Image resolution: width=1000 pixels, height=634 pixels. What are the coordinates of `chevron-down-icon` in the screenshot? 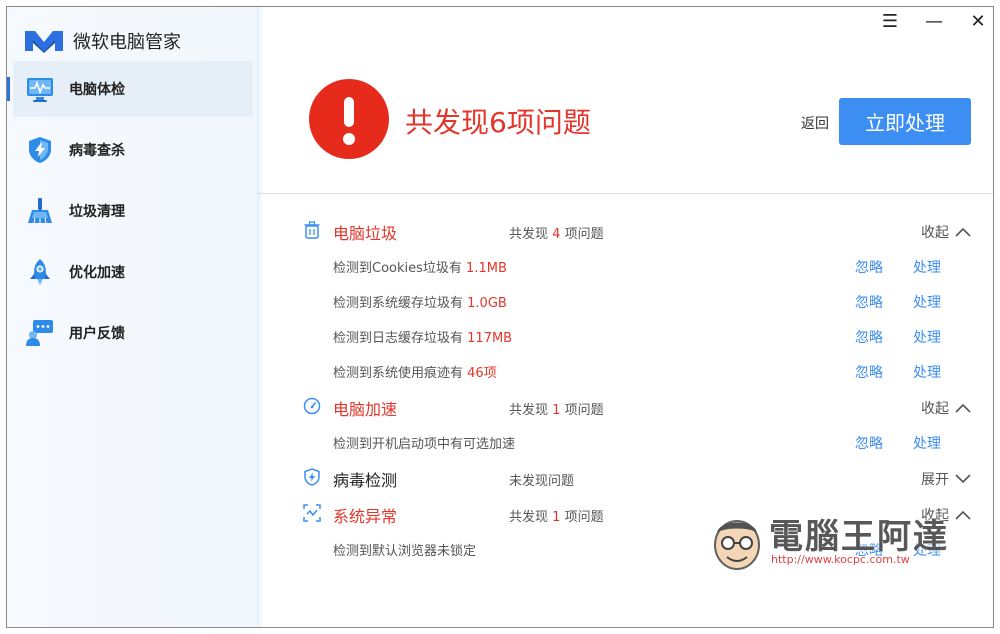 It's located at (963, 479).